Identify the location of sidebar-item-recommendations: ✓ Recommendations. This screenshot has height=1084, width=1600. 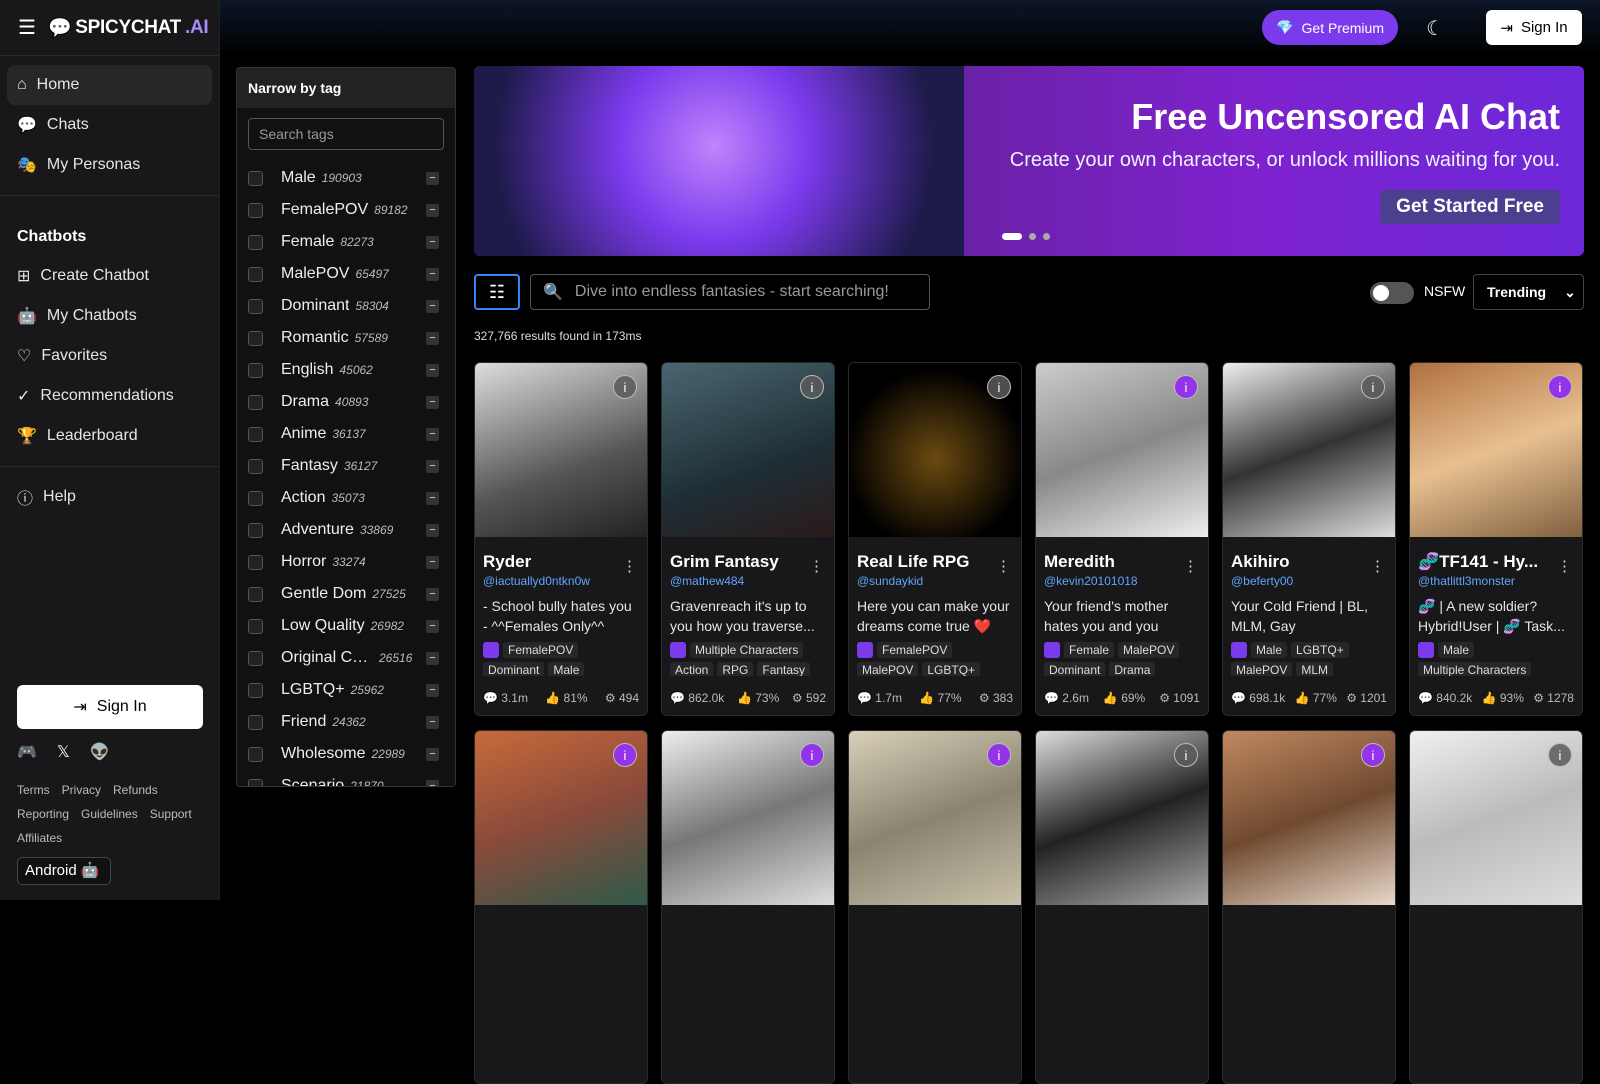
(109, 396).